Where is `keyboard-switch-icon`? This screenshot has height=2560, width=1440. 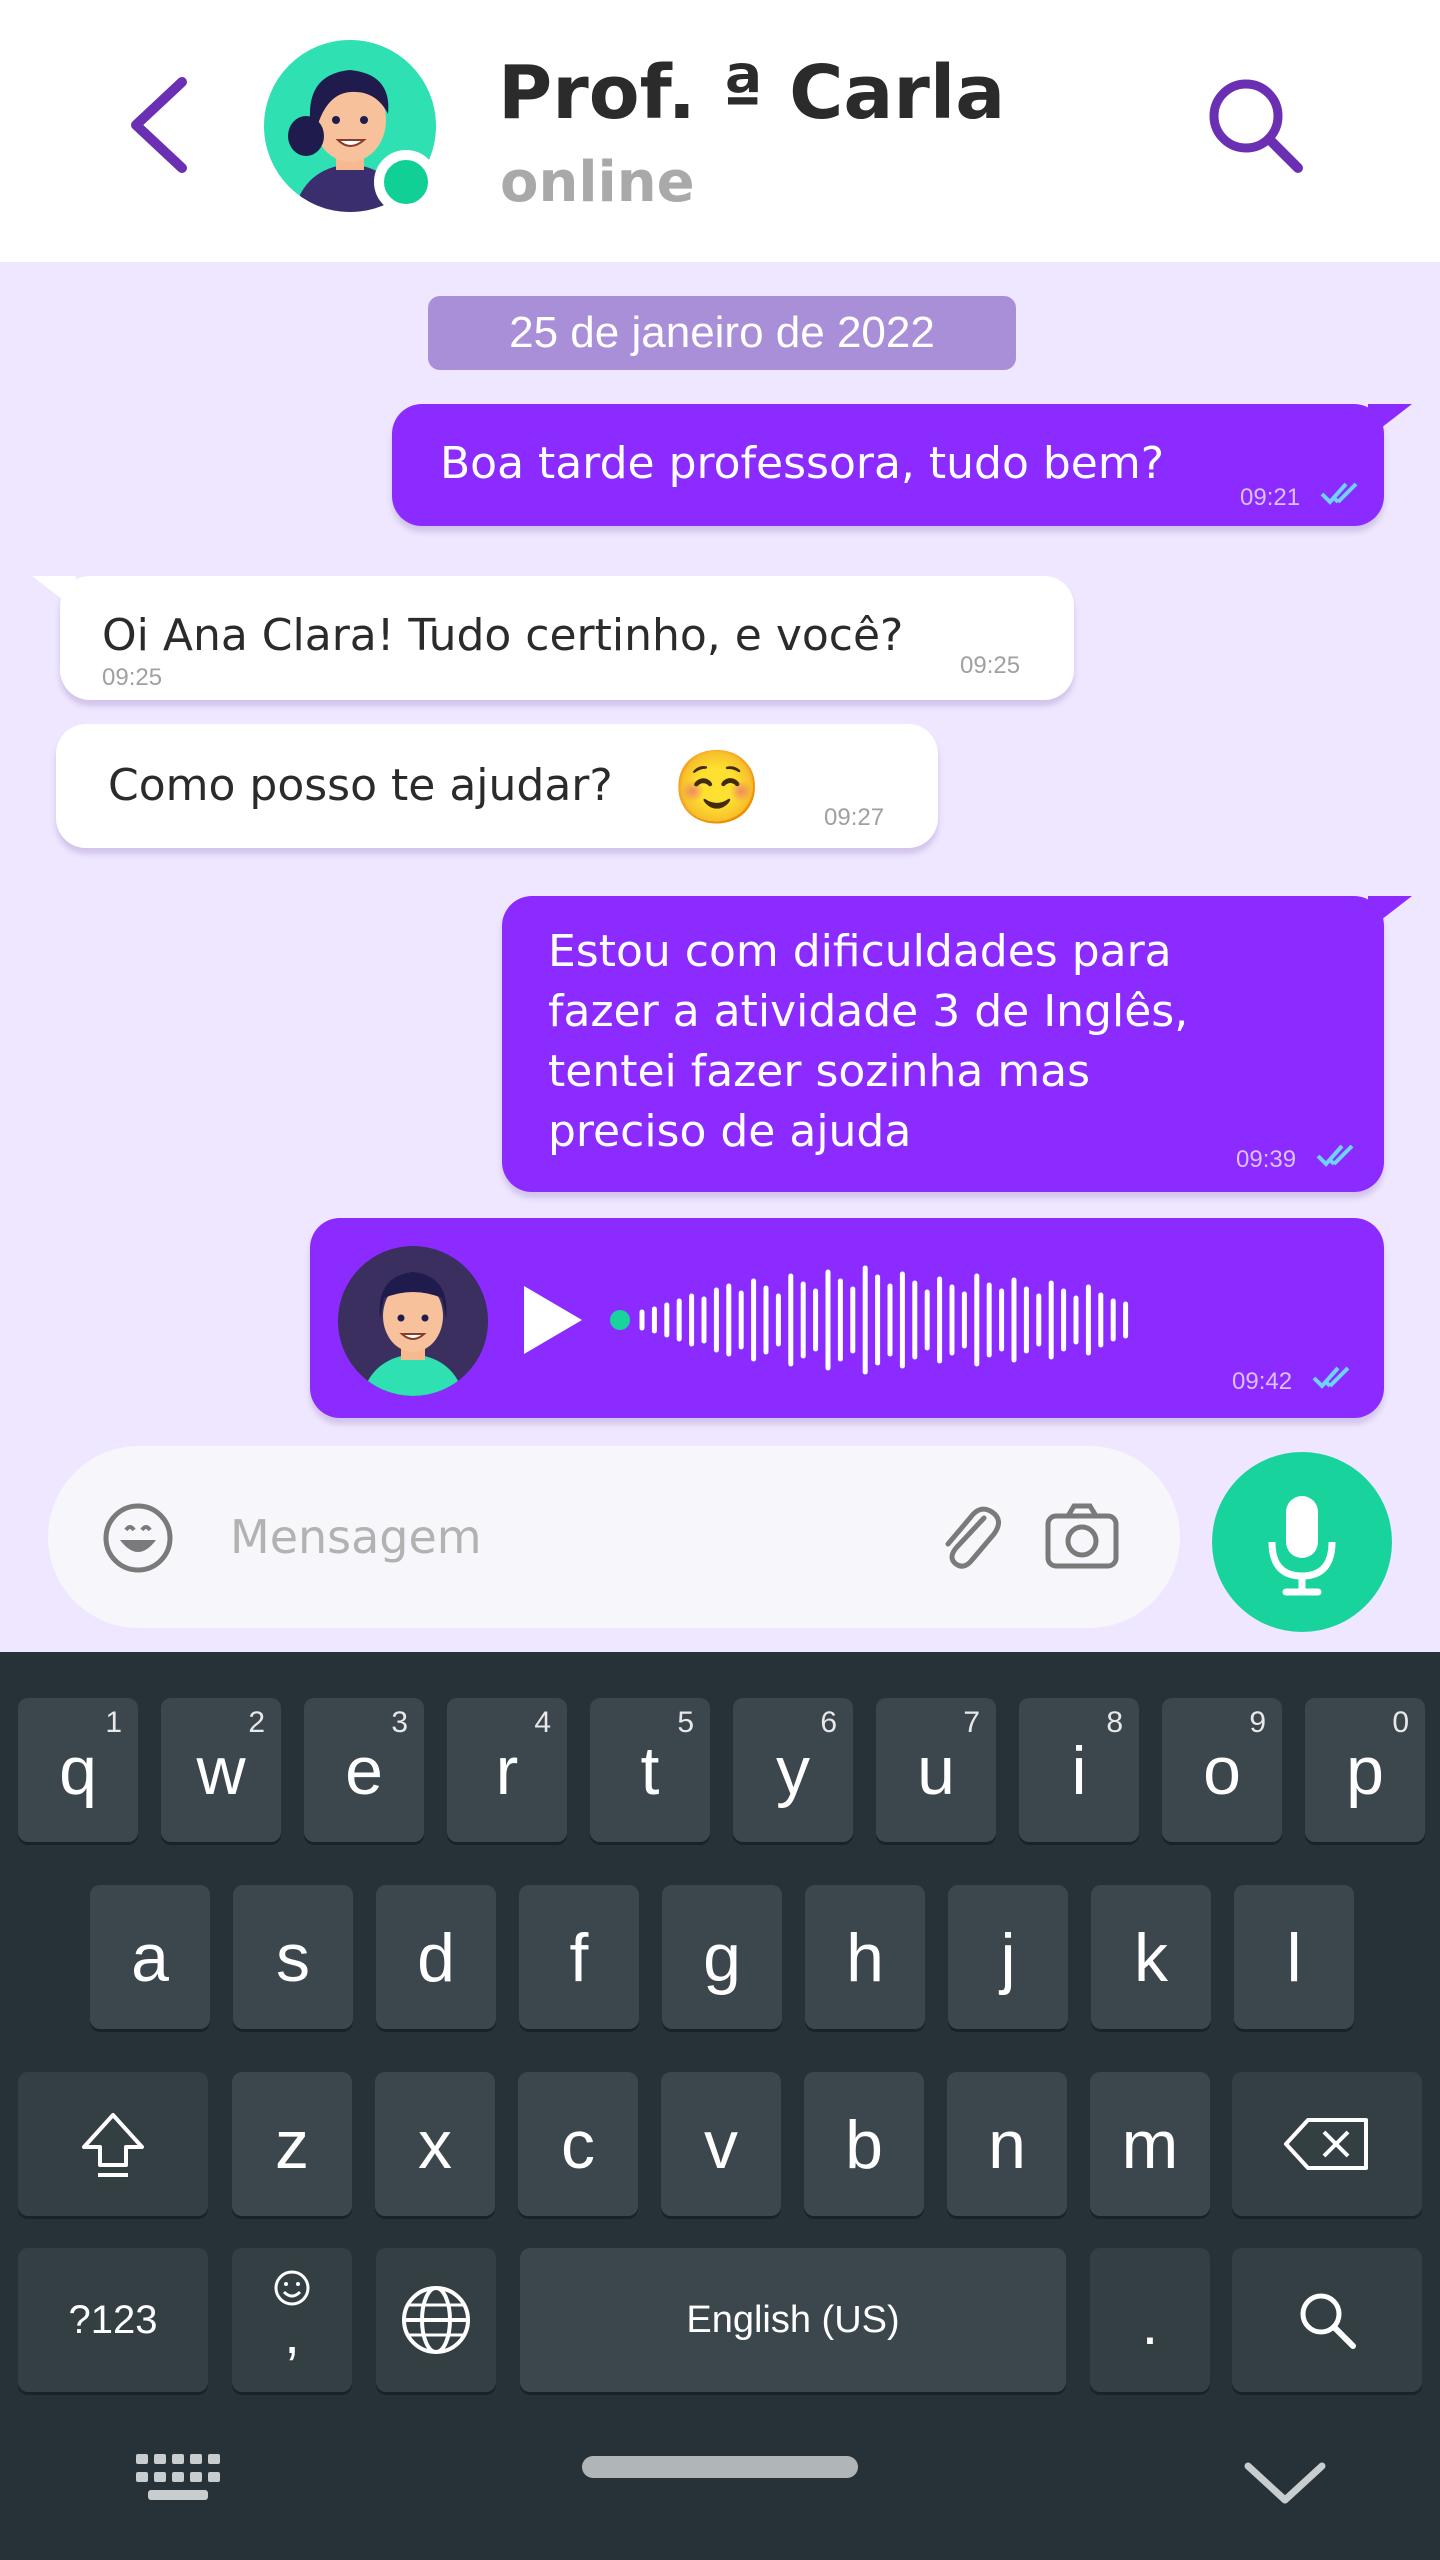
keyboard-switch-icon is located at coordinates (182, 2480).